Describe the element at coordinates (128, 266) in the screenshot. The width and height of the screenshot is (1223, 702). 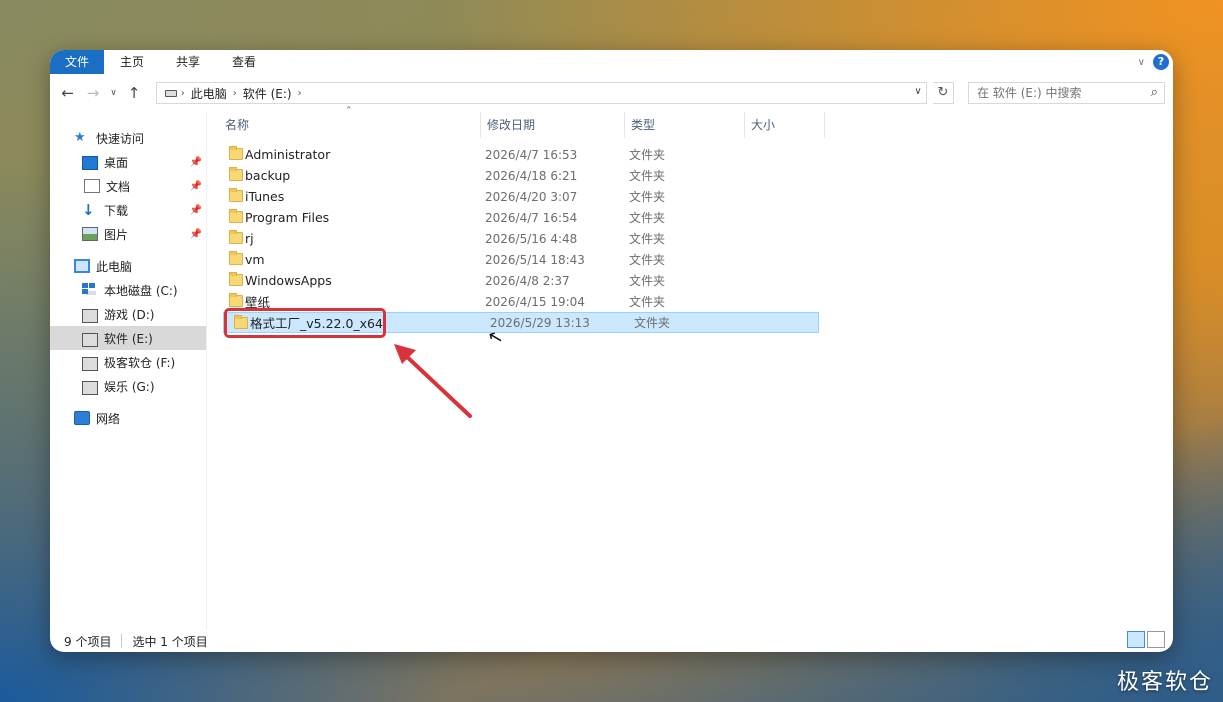
I see `nav-this-pc: 此电脑` at that location.